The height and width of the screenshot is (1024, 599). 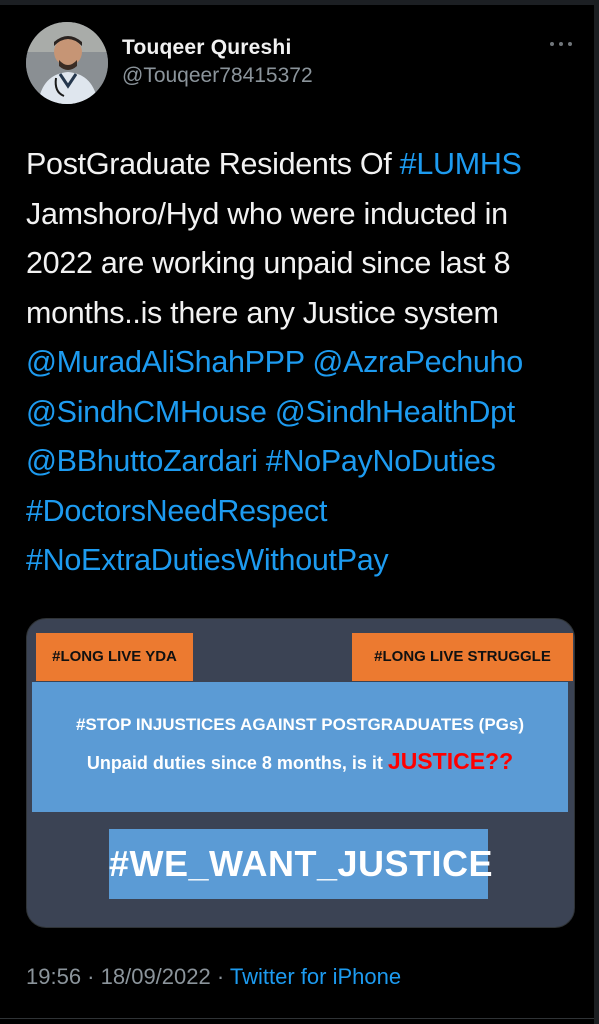 What do you see at coordinates (461, 164) in the screenshot?
I see `hashtag-link: #LUMHS` at bounding box center [461, 164].